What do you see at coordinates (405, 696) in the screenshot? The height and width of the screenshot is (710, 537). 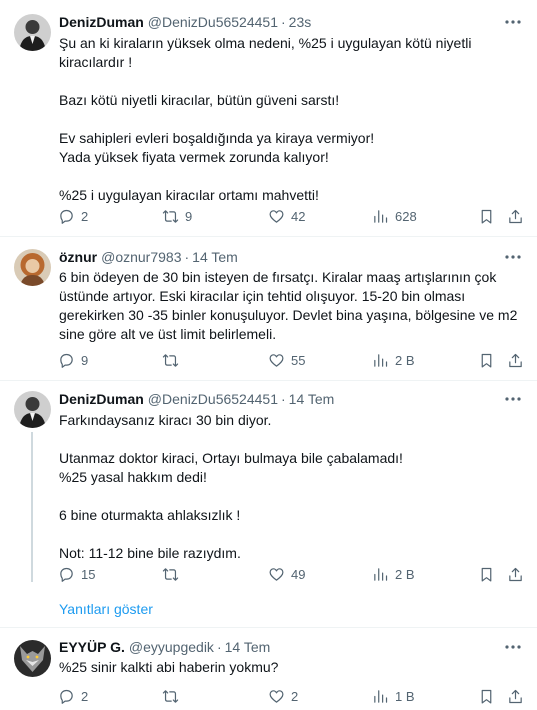 I see `view-count: 1 B` at bounding box center [405, 696].